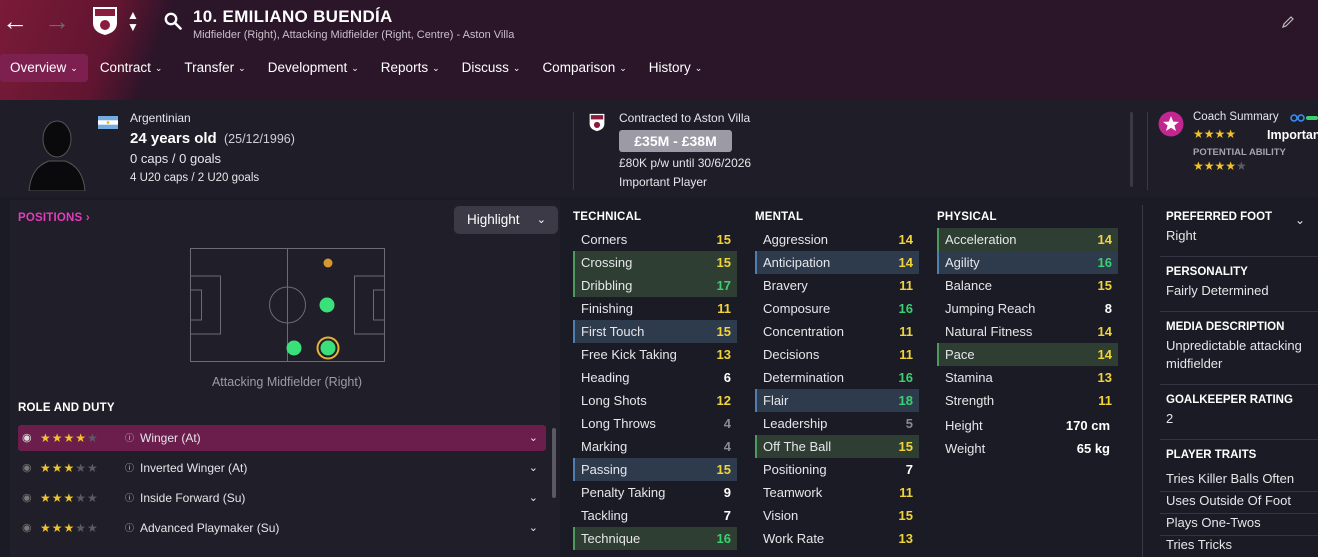  Describe the element at coordinates (584, 68) in the screenshot. I see `tab-comparison: Comparison ⌄` at that location.